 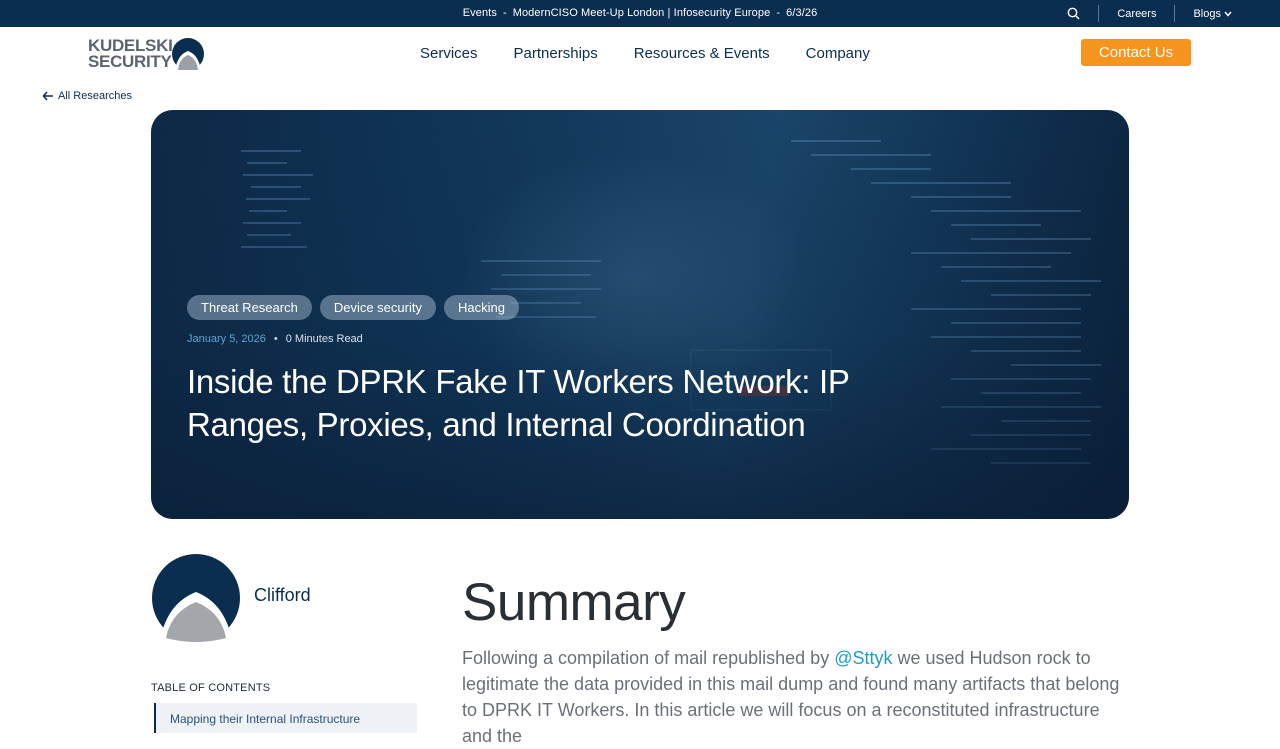 I want to click on author-name: Clifford, so click(x=282, y=595).